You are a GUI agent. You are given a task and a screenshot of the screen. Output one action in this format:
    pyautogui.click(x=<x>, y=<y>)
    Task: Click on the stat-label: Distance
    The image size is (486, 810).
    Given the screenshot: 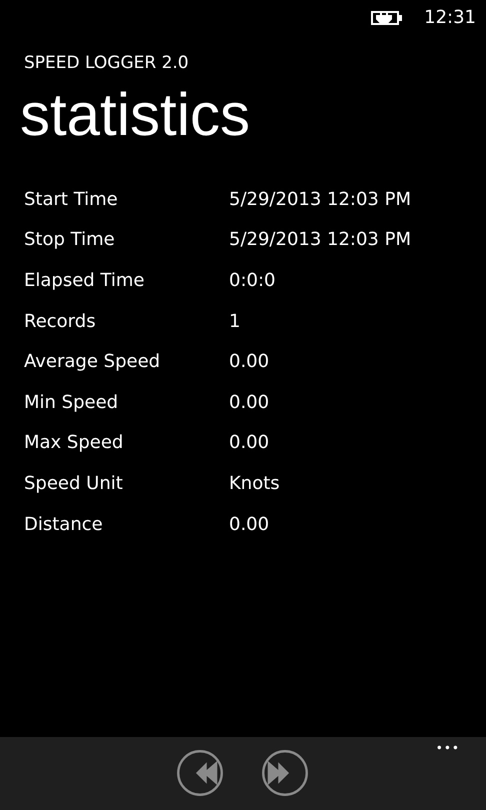 What is the action you would take?
    pyautogui.click(x=63, y=524)
    